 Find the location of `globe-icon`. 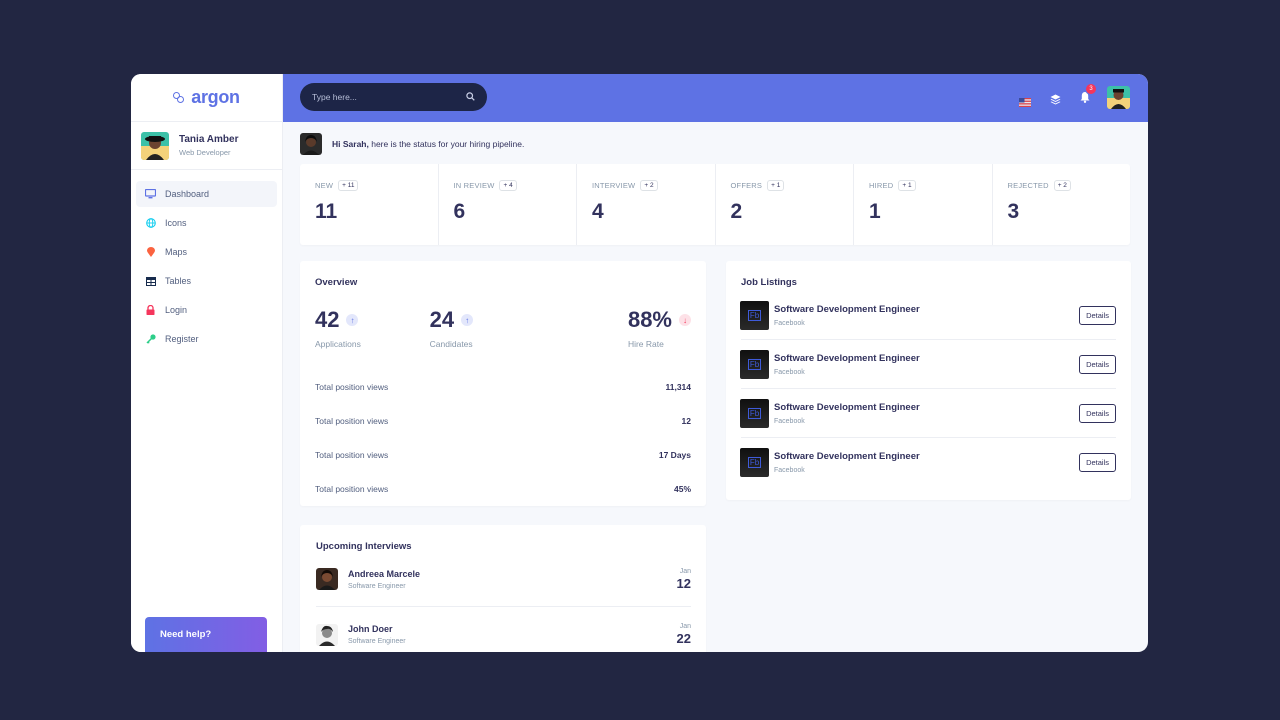

globe-icon is located at coordinates (150, 223).